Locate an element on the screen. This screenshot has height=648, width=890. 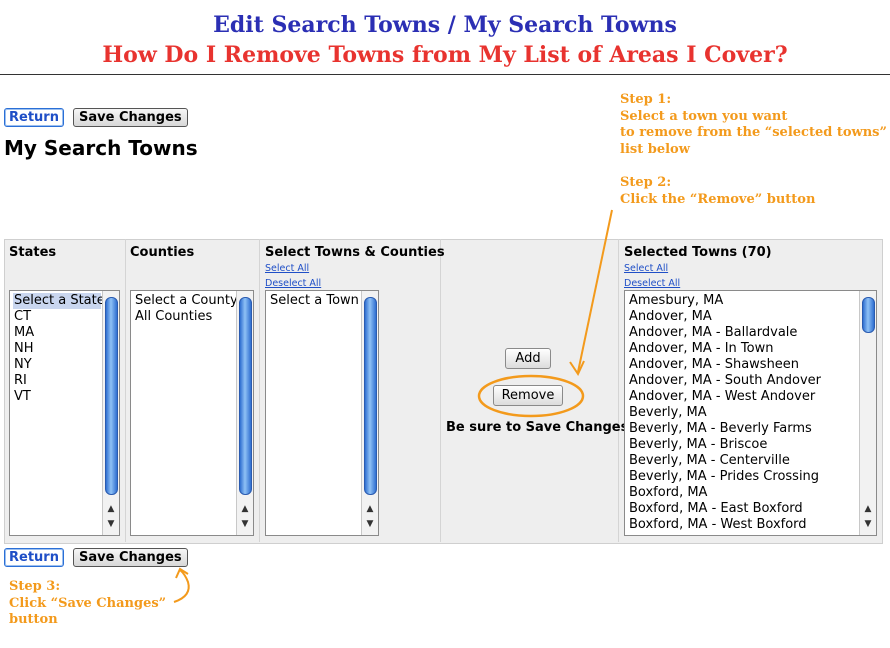
remove-highlight-circle is located at coordinates (531, 396).